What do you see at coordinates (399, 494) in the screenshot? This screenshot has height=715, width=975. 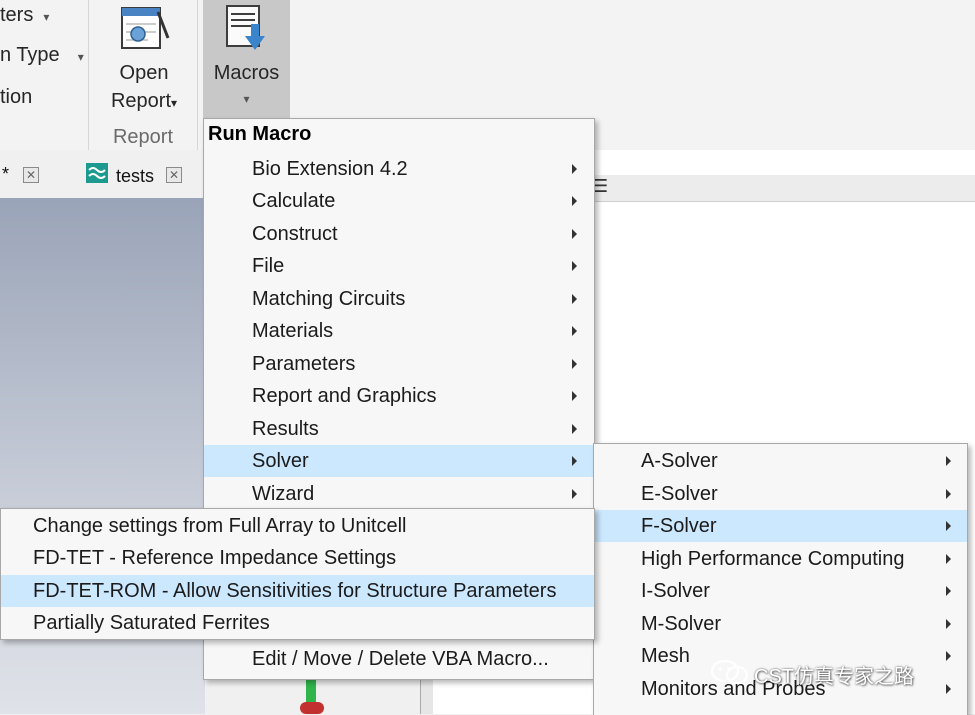 I see `menu-item-wizard: Wizard` at bounding box center [399, 494].